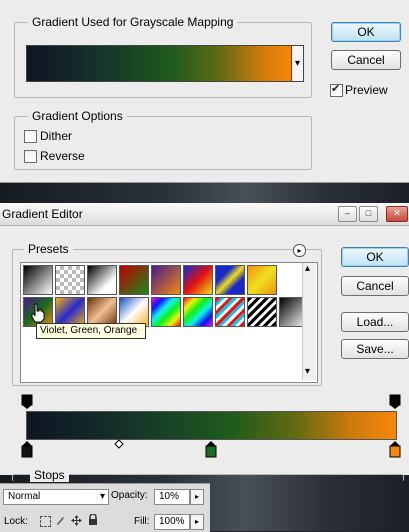 The image size is (409, 532). What do you see at coordinates (308, 268) in the screenshot?
I see `scroll-up-icon: ▴` at bounding box center [308, 268].